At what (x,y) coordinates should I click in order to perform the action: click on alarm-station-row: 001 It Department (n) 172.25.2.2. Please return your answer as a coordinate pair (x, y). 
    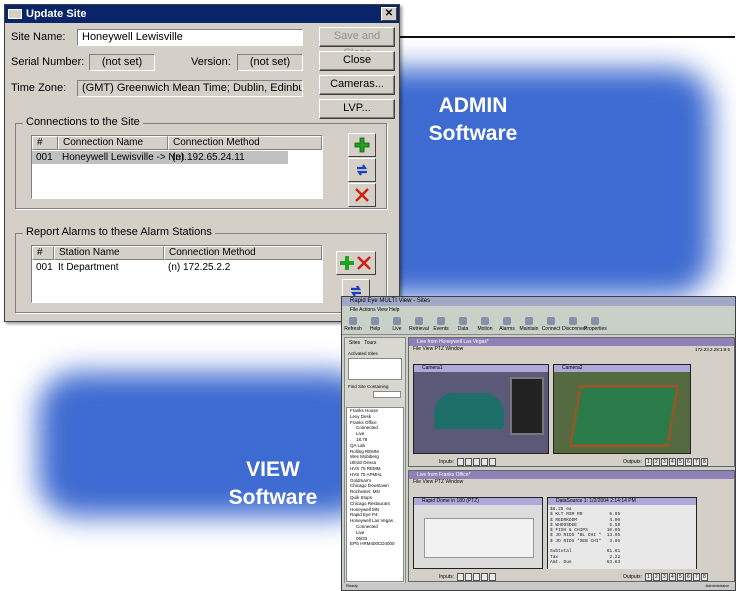
    Looking at the image, I should click on (177, 267).